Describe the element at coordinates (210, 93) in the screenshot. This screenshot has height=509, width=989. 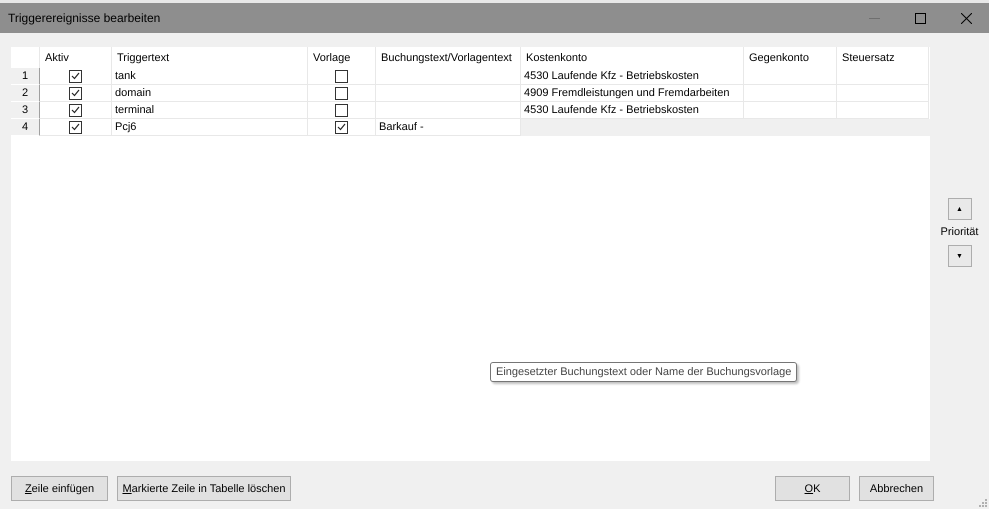
I see `table-cell: domain` at that location.